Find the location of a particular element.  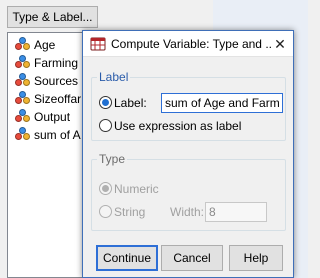

help-button: Help is located at coordinates (256, 258).